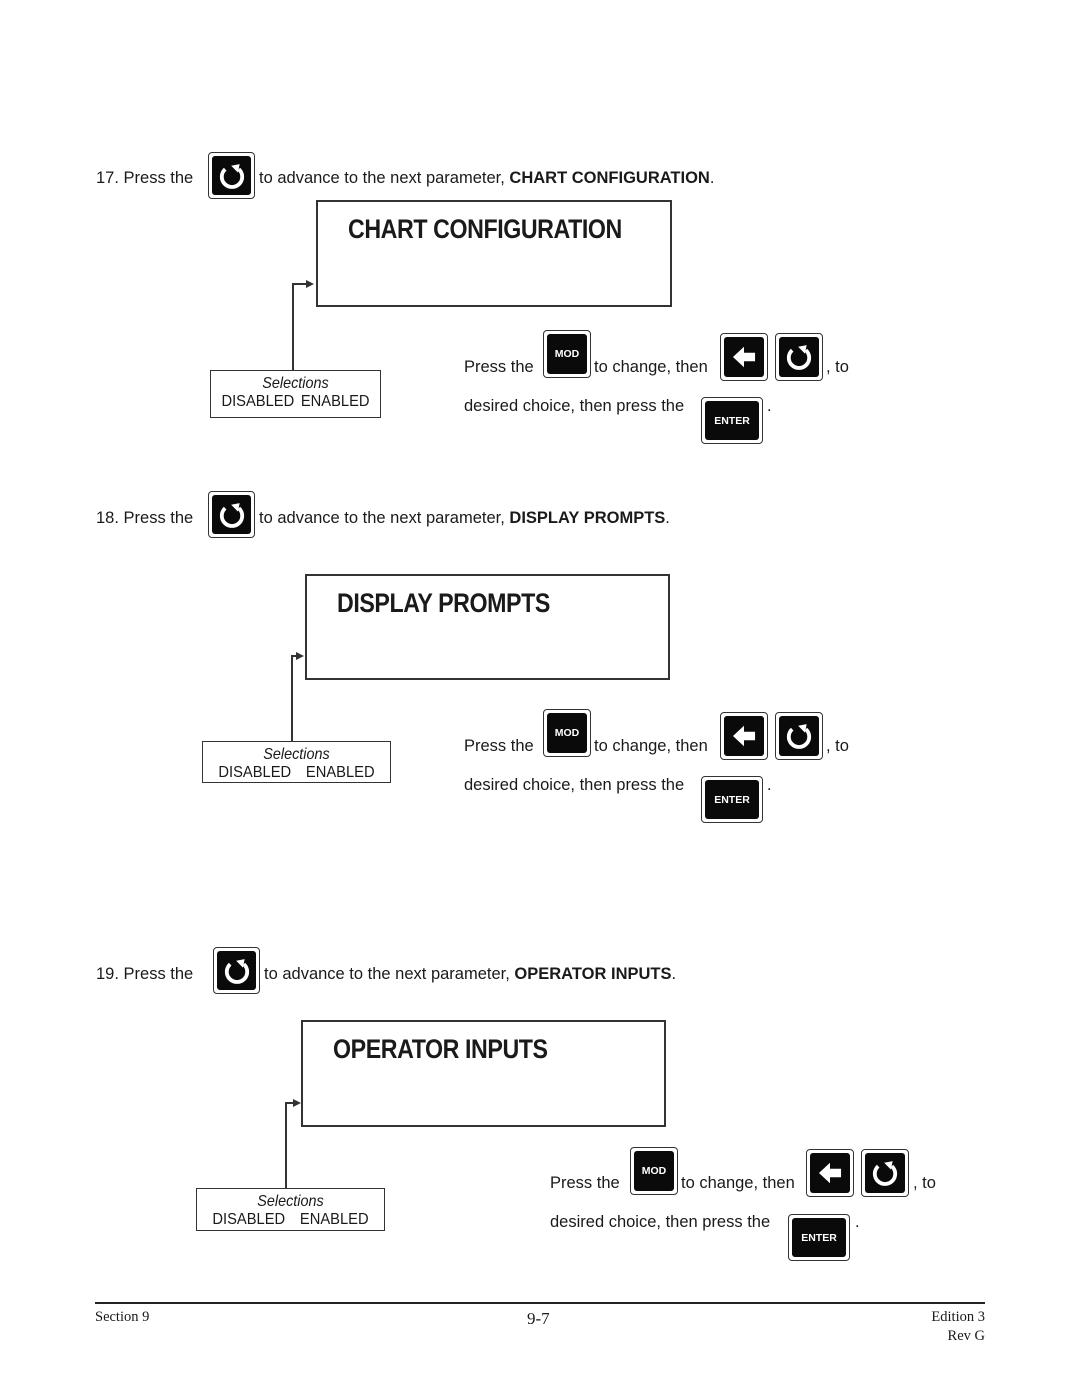 This screenshot has width=1080, height=1397. I want to click on step-18-text: 18. Press the, so click(144, 518).